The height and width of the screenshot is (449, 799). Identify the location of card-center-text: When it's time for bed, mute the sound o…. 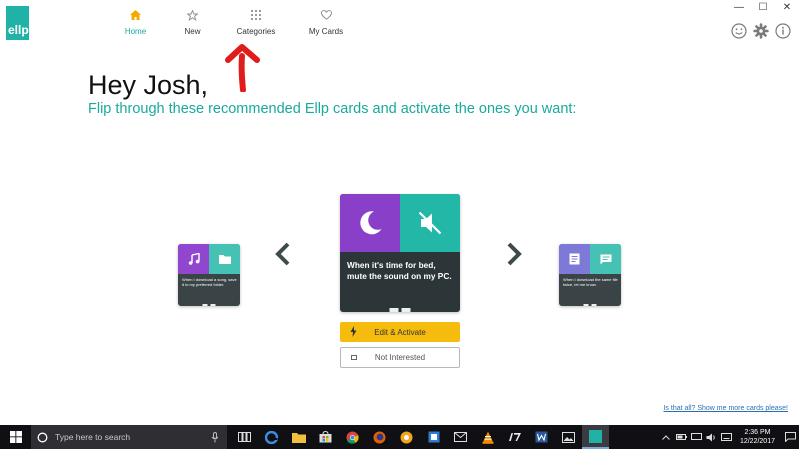
(399, 270).